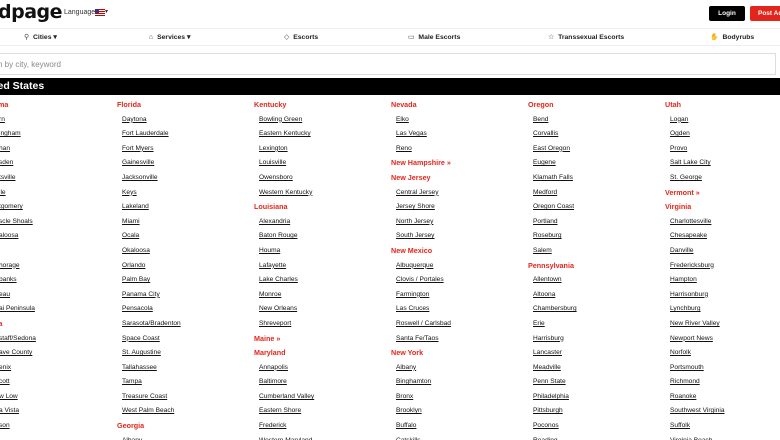 Image resolution: width=780 pixels, height=440 pixels. I want to click on city-link: Portland, so click(593, 222).